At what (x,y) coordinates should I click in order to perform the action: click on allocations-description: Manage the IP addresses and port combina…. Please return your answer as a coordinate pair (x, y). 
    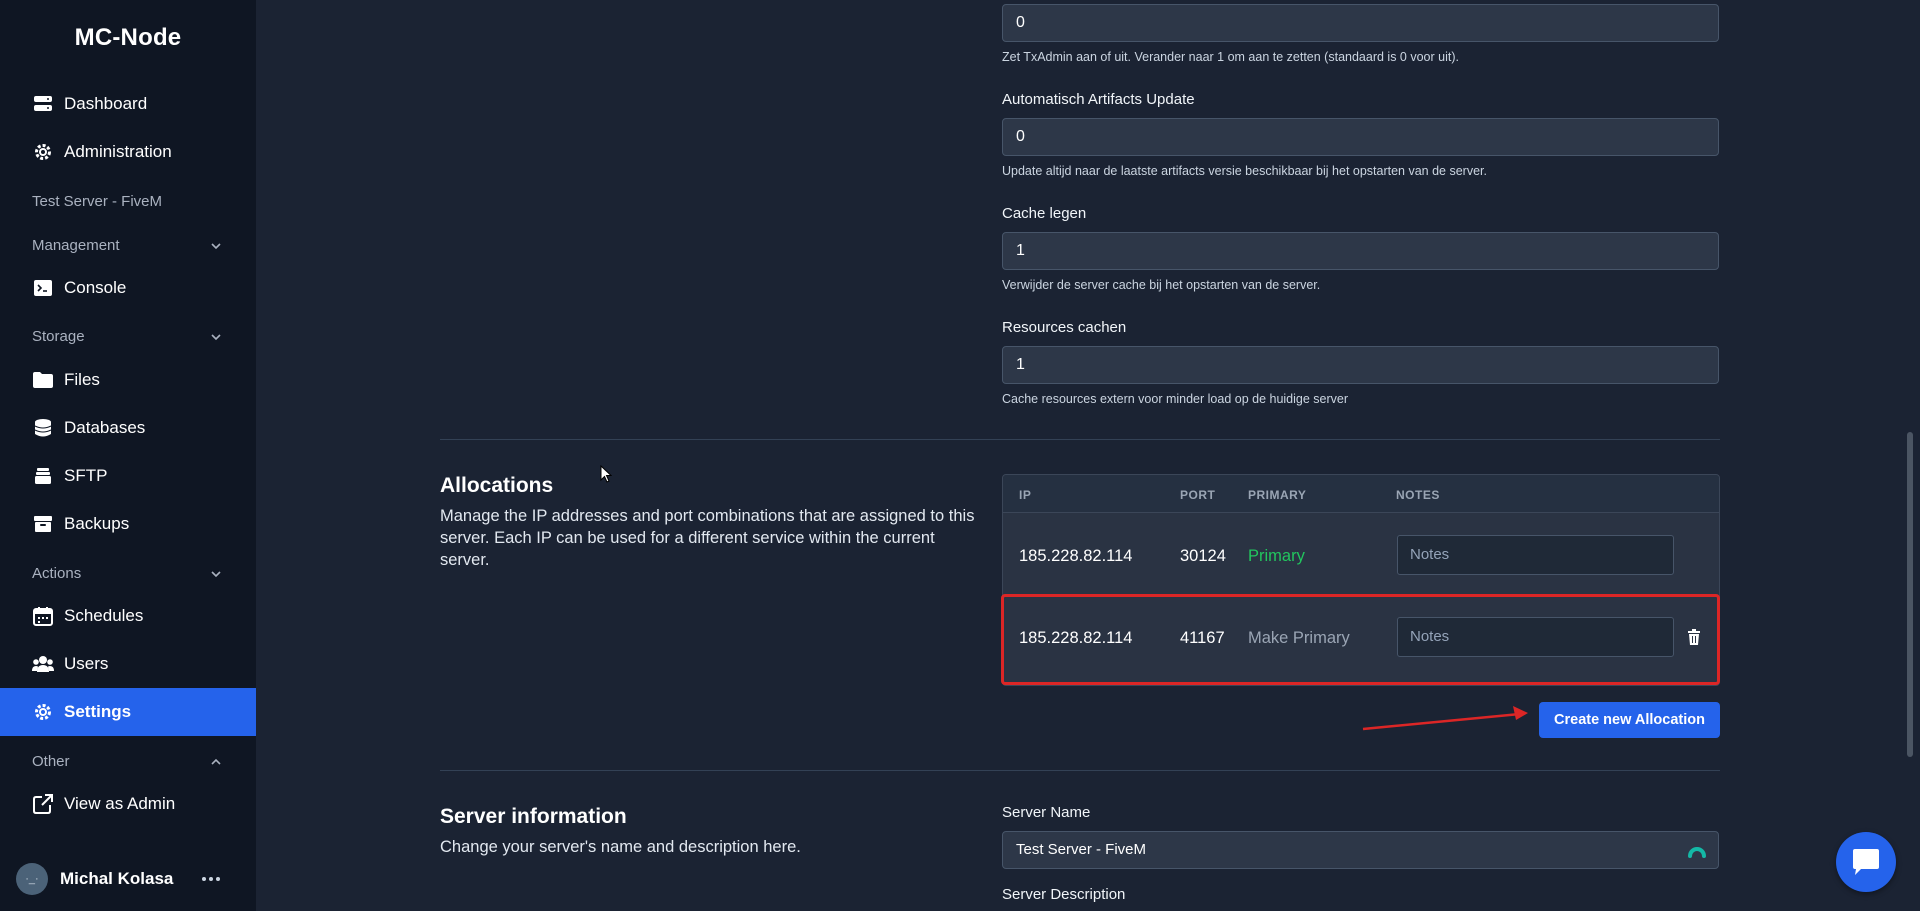
    Looking at the image, I should click on (707, 538).